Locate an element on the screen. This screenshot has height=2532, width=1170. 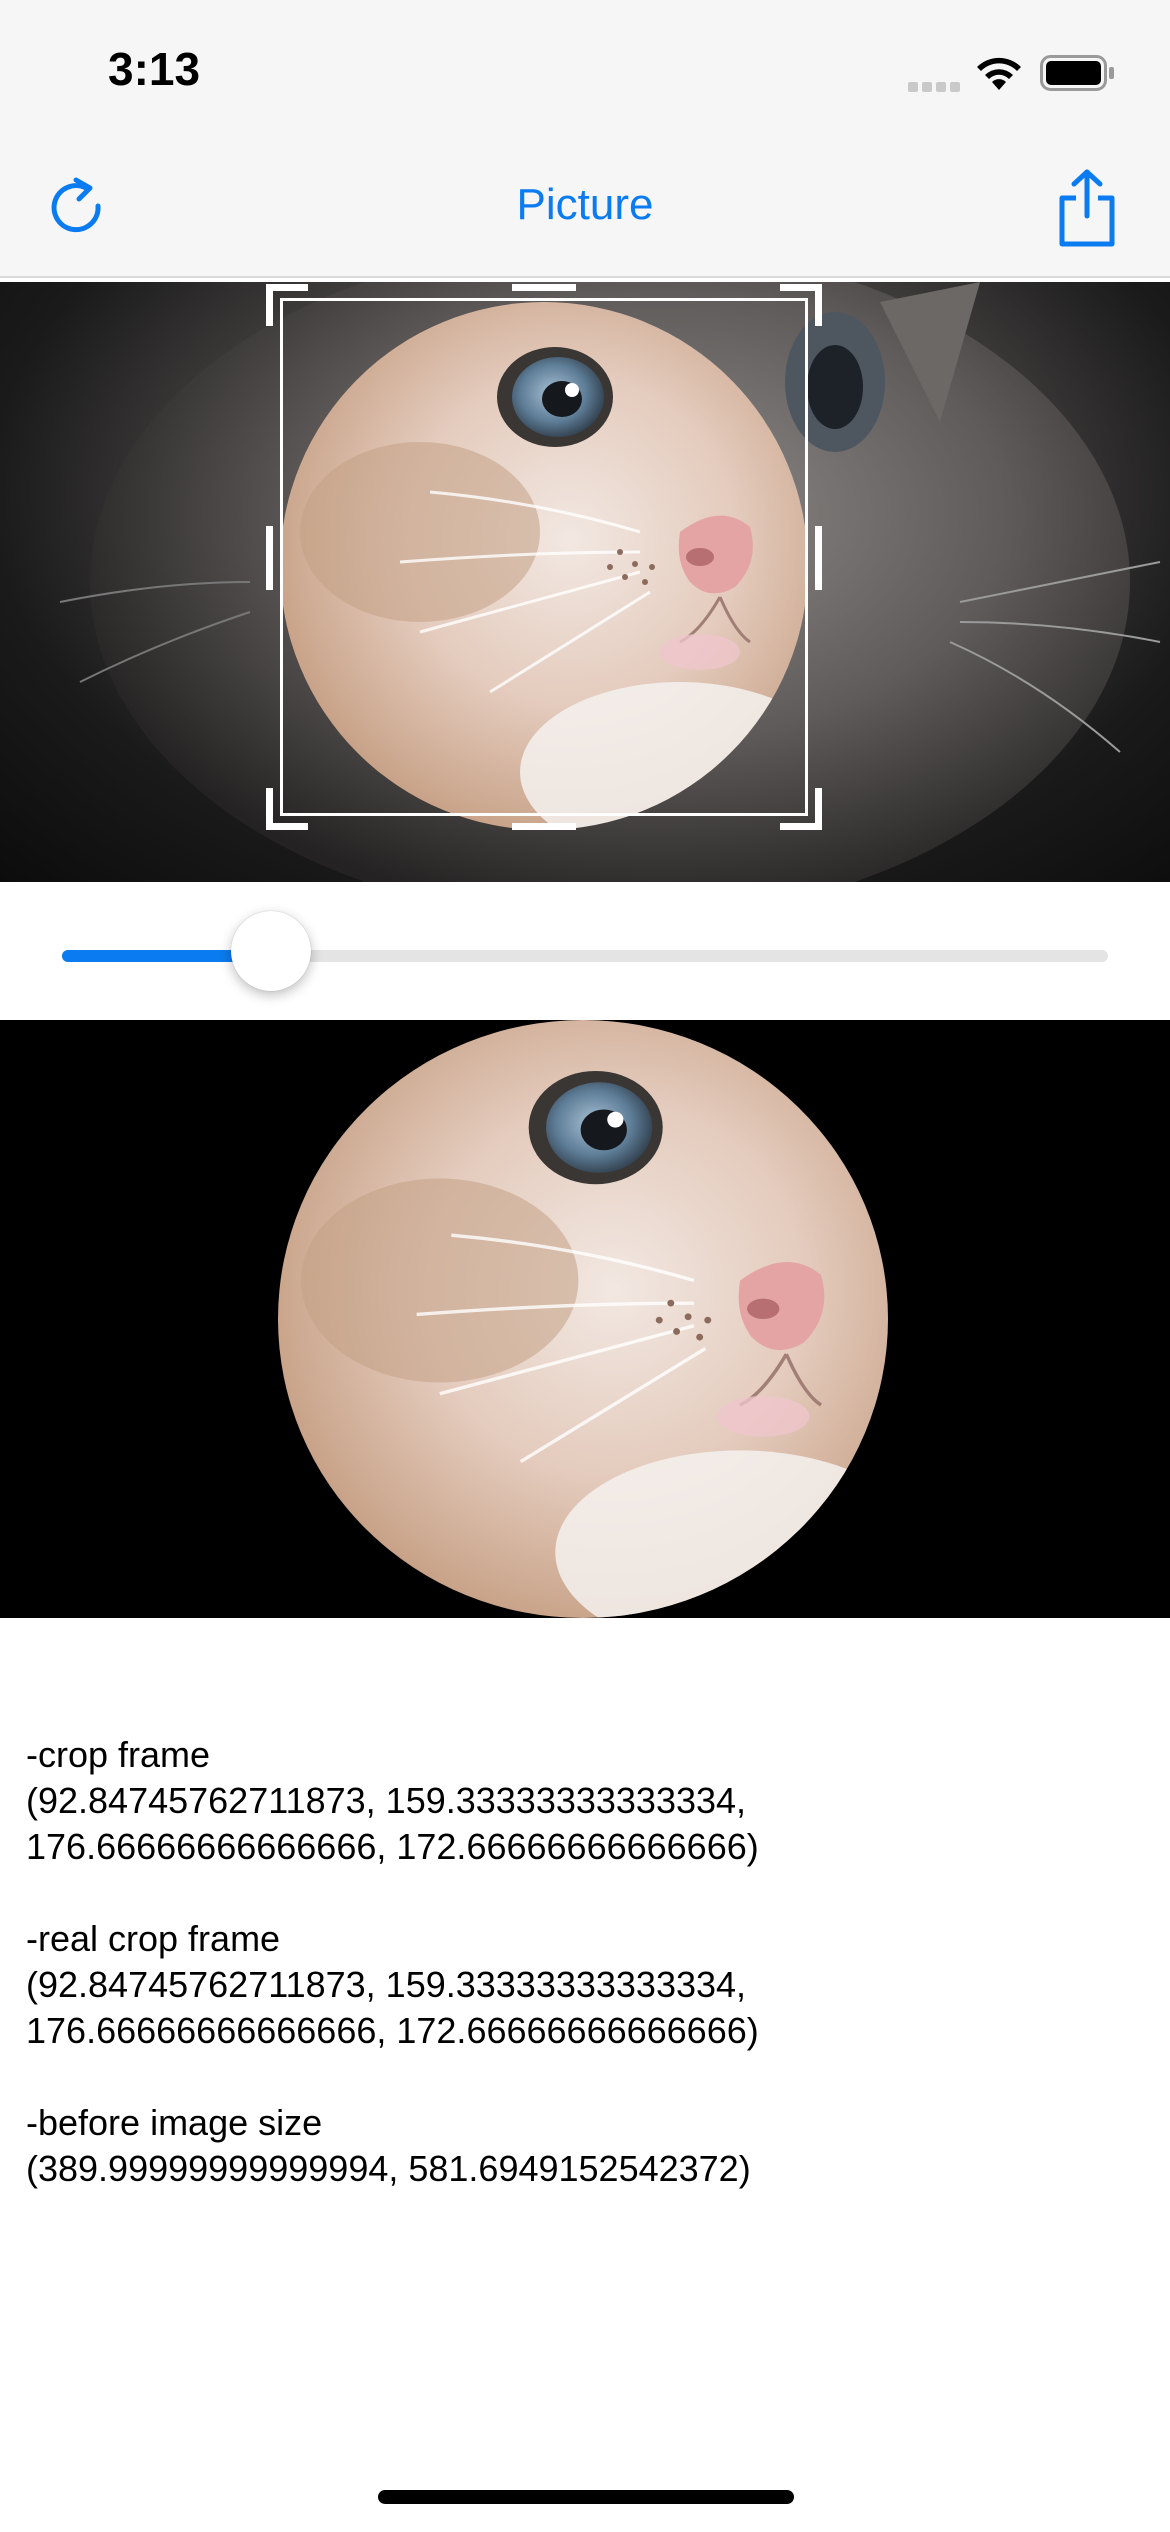
crop-handle-top-right-v is located at coordinates (818, 305).